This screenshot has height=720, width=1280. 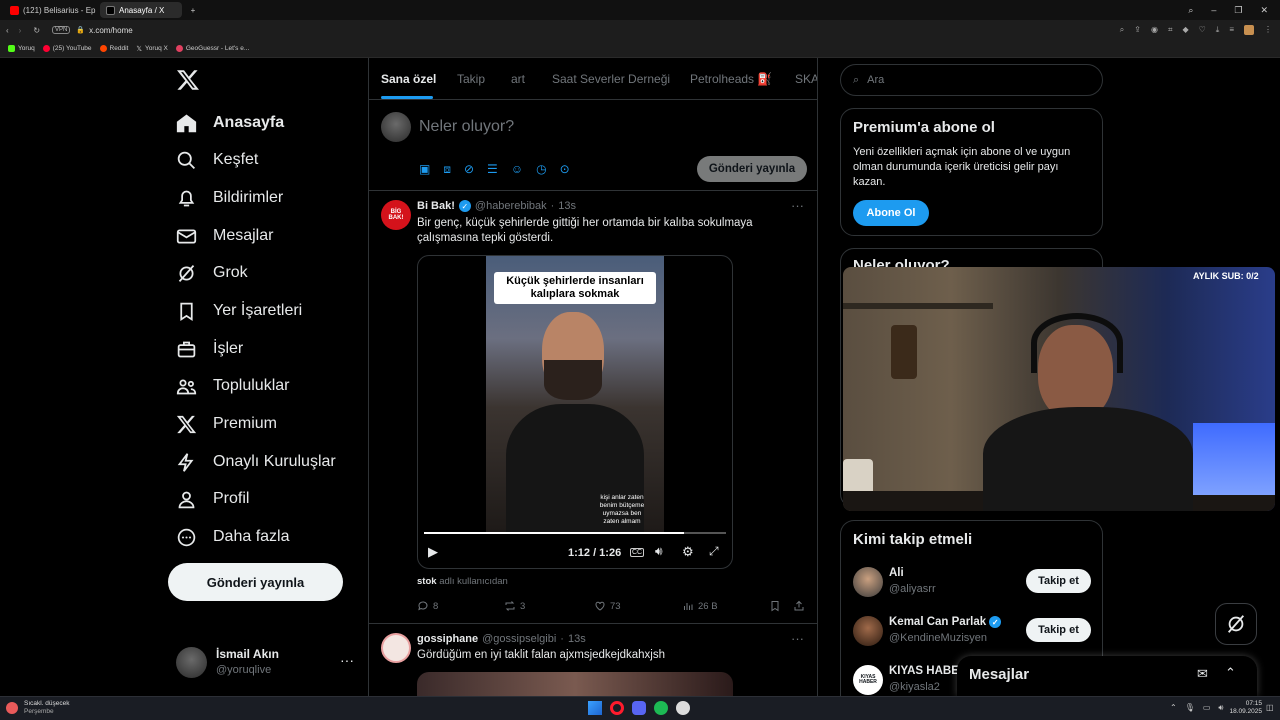 I want to click on nav-item-premium: Premium, so click(x=226, y=424).